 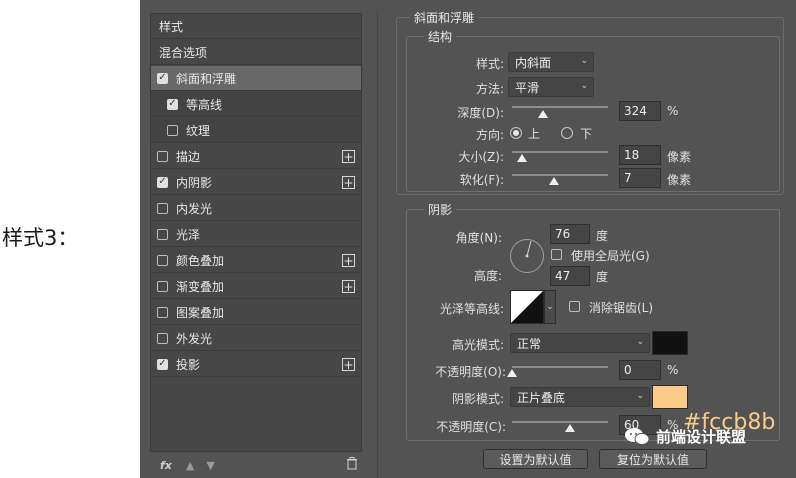 What do you see at coordinates (527, 307) in the screenshot?
I see `gloss-contour-preview` at bounding box center [527, 307].